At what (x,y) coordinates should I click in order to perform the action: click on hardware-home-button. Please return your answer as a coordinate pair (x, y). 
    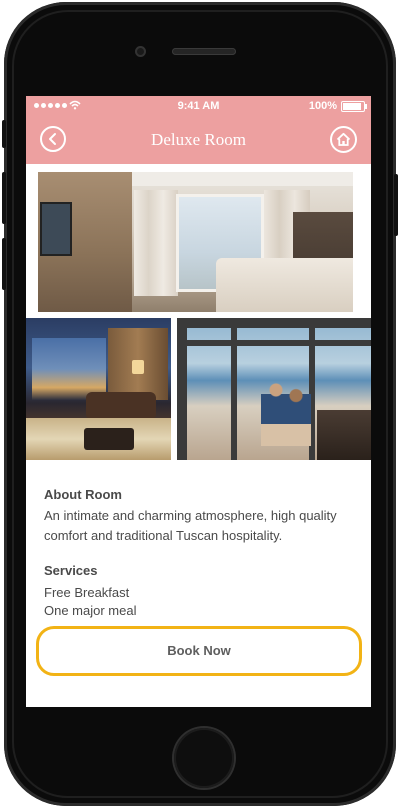
    Looking at the image, I should click on (204, 758).